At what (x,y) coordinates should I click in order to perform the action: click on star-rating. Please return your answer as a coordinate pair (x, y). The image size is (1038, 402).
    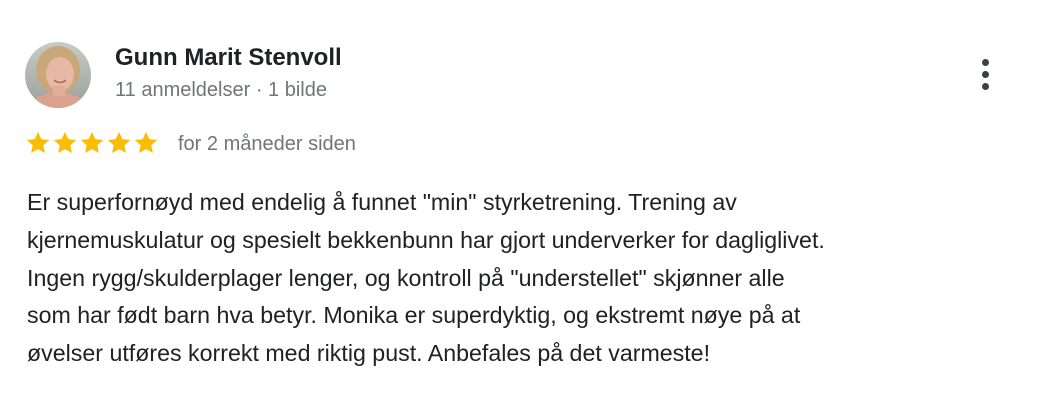
    Looking at the image, I should click on (92, 143).